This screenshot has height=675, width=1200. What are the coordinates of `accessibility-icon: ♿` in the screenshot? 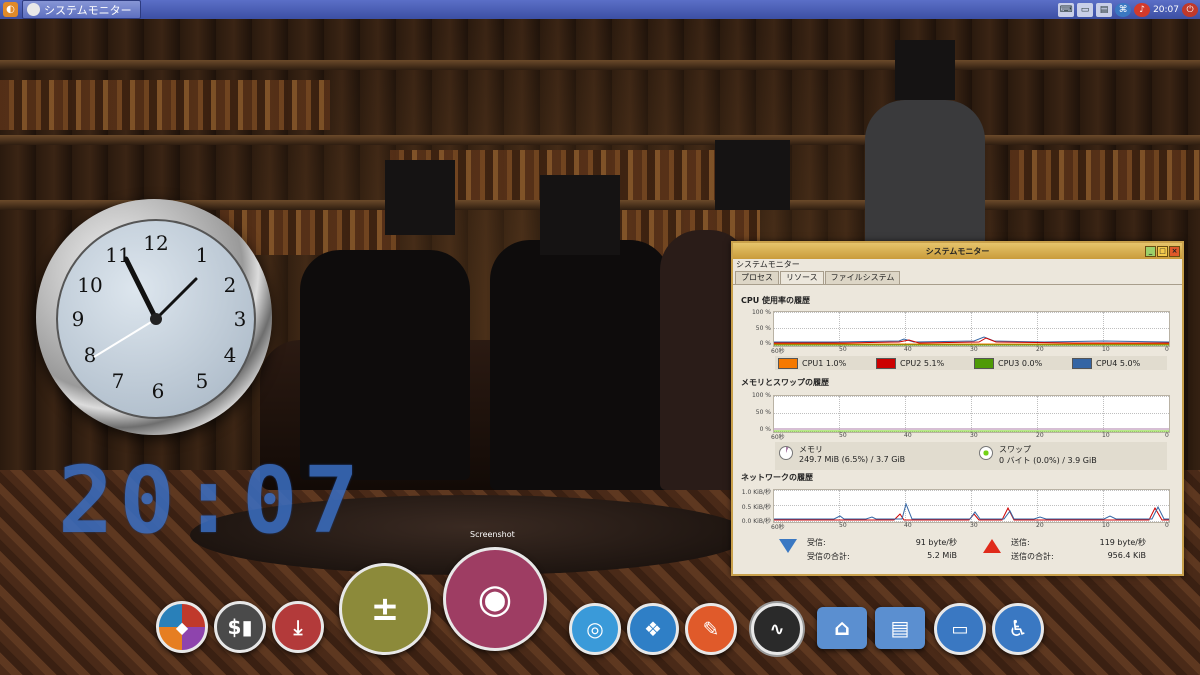 It's located at (1018, 629).